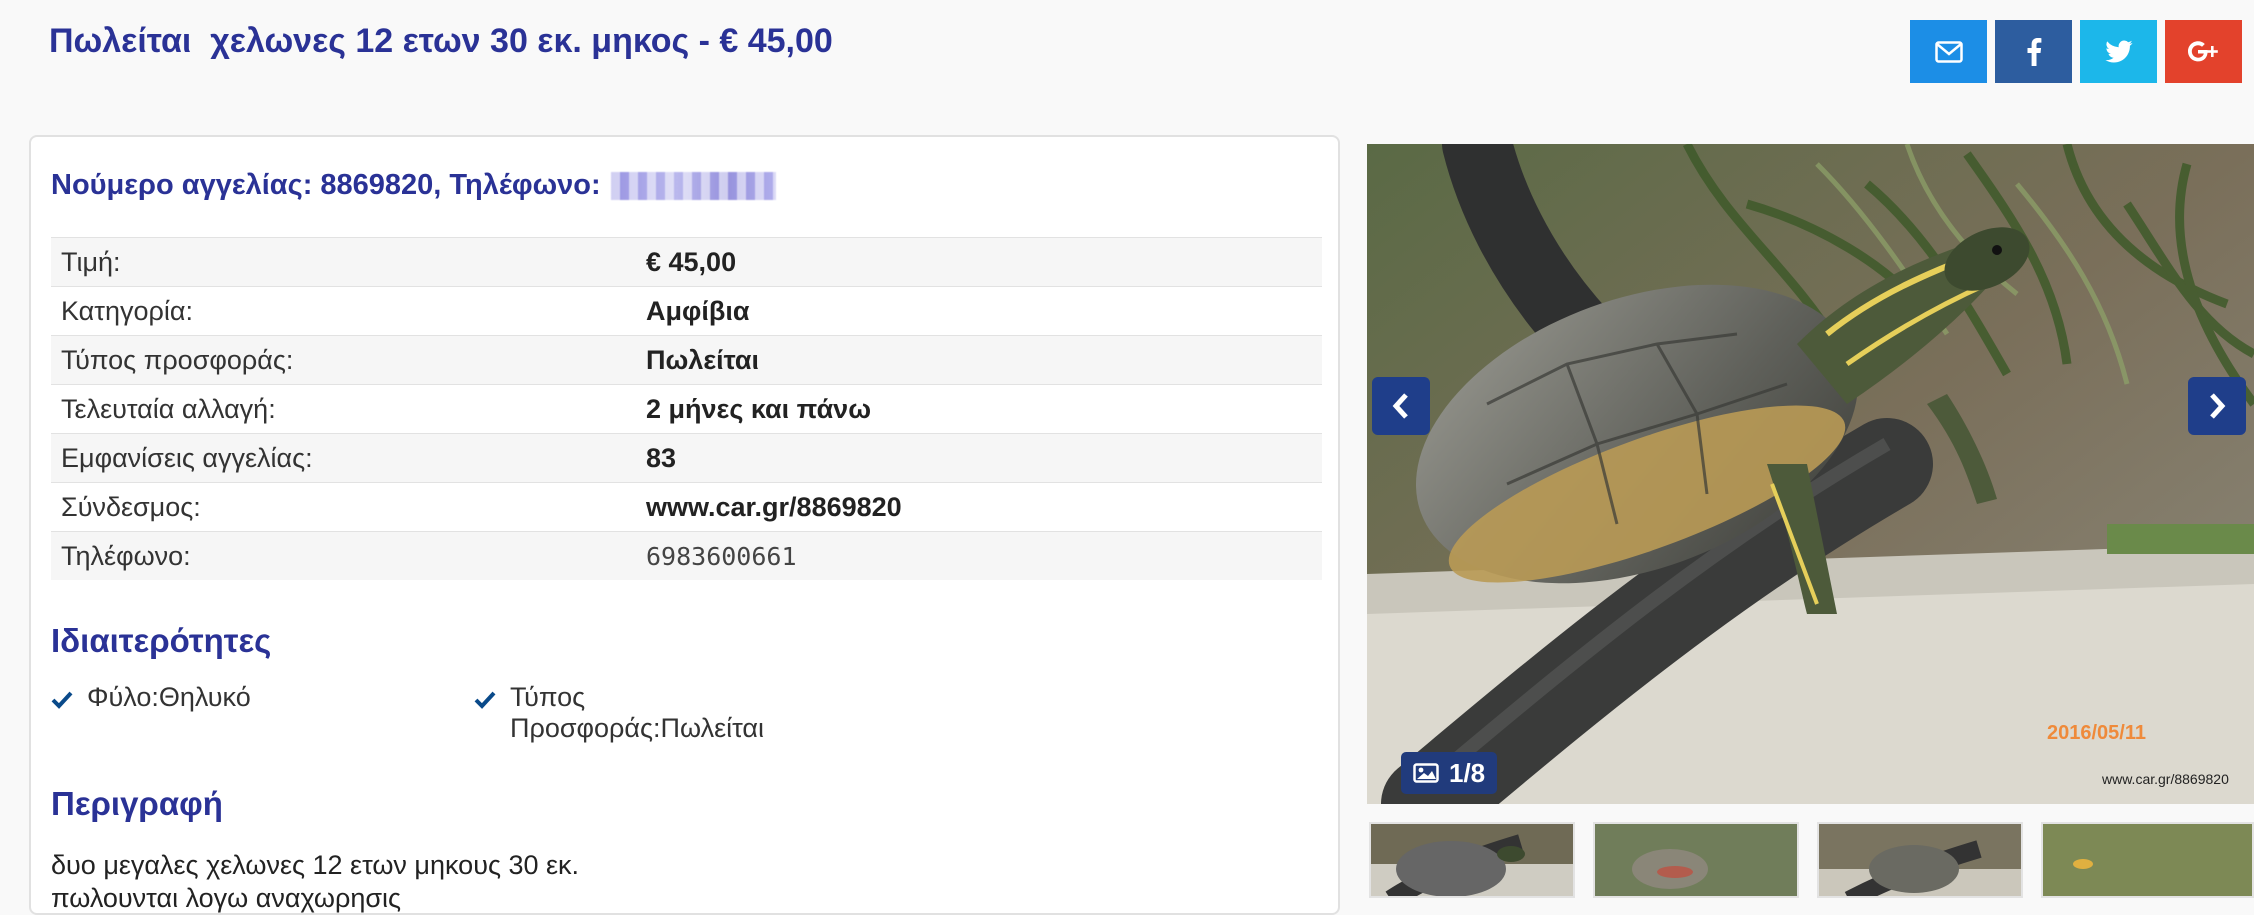 The height and width of the screenshot is (915, 2254). I want to click on table-row: Τελευταία αλλαγή: 2 μήνες και πάνω, so click(686, 409).